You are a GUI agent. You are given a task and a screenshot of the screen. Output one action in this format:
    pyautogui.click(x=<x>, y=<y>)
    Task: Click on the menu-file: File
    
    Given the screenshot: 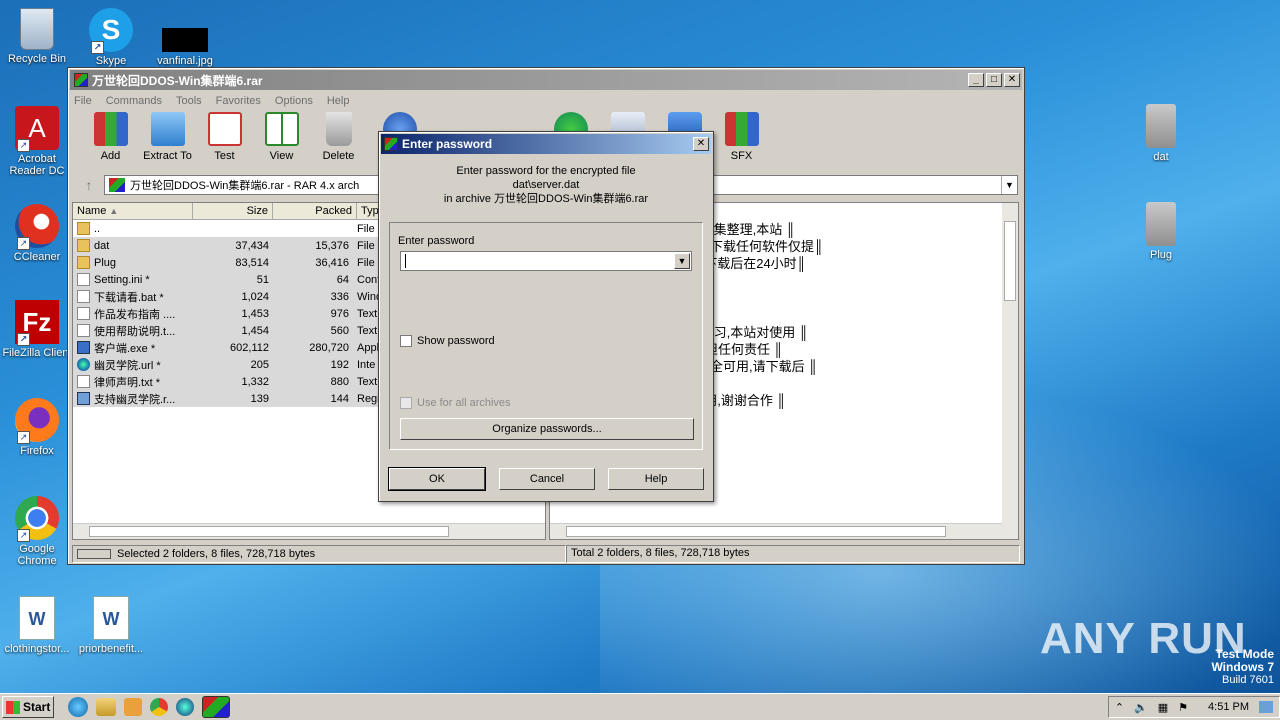 What is the action you would take?
    pyautogui.click(x=83, y=101)
    